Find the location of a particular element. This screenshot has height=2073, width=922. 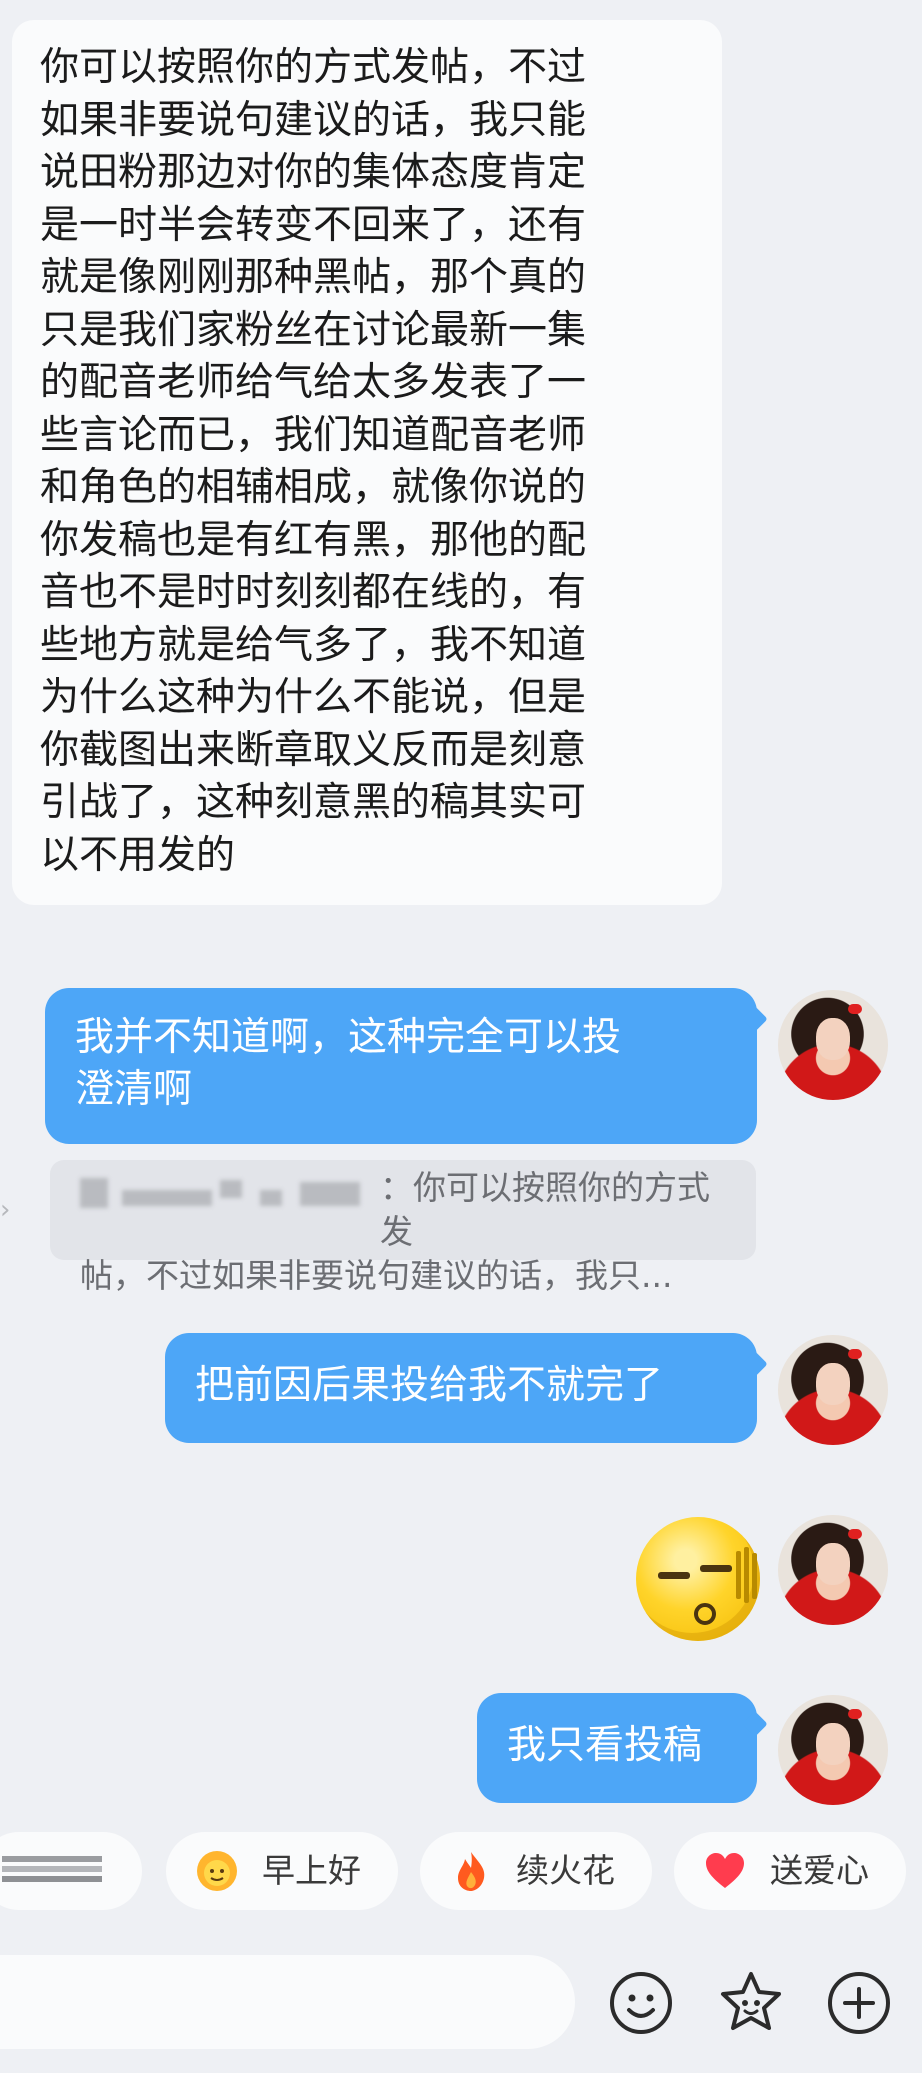

fire-icon is located at coordinates (471, 1871).